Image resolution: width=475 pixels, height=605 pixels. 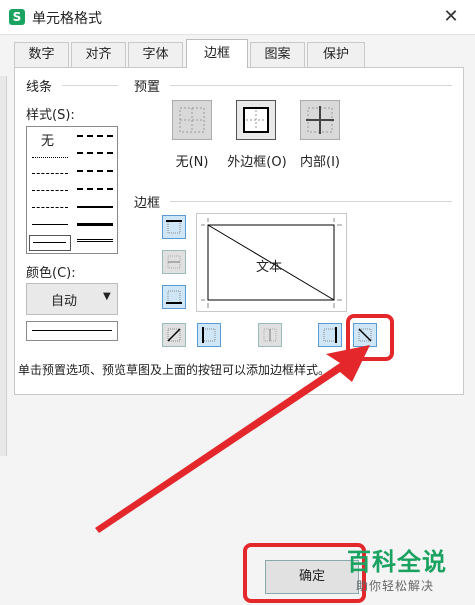 What do you see at coordinates (395, 586) in the screenshot?
I see `watermark-subtitle: 助你轻松解决` at bounding box center [395, 586].